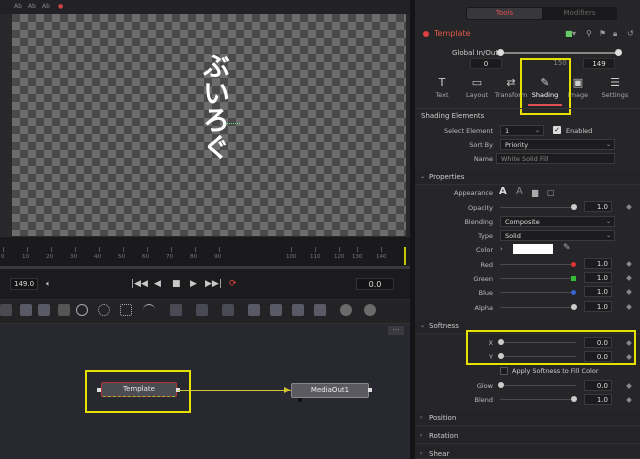  Describe the element at coordinates (48, 284) in the screenshot. I see `speaker-icon: 🔈︎` at that location.